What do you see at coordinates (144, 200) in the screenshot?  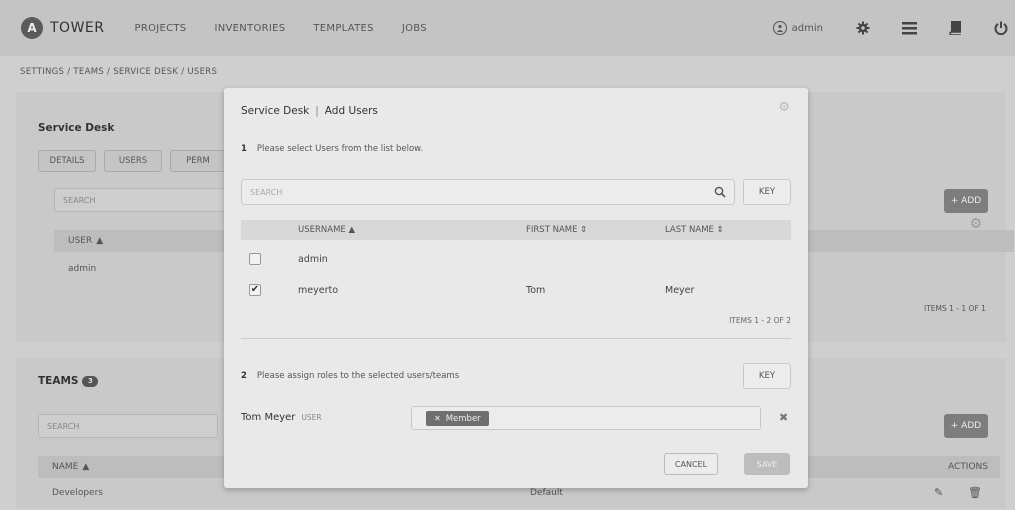 I see `users-search-input: SEARCH` at bounding box center [144, 200].